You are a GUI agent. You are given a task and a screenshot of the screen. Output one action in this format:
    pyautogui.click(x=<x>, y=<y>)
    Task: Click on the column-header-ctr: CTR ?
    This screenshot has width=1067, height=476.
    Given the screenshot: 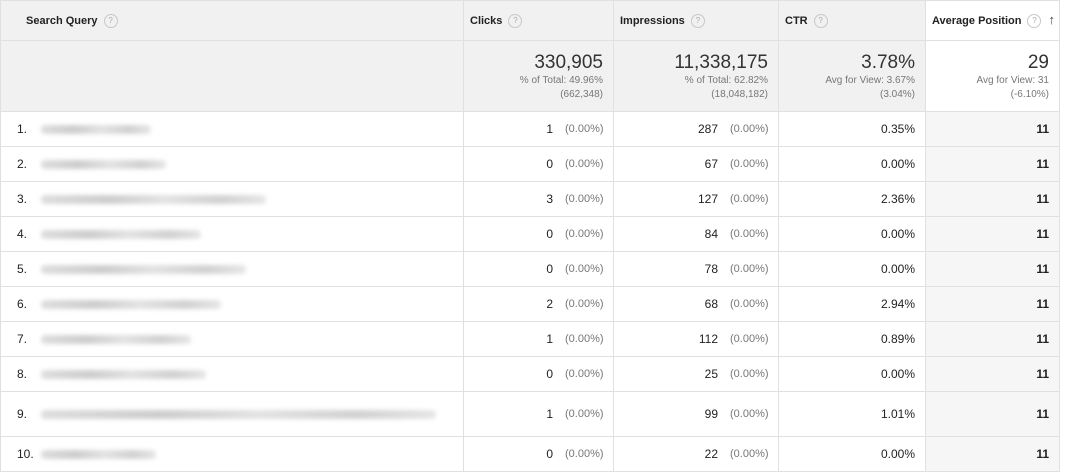 What is the action you would take?
    pyautogui.click(x=852, y=20)
    